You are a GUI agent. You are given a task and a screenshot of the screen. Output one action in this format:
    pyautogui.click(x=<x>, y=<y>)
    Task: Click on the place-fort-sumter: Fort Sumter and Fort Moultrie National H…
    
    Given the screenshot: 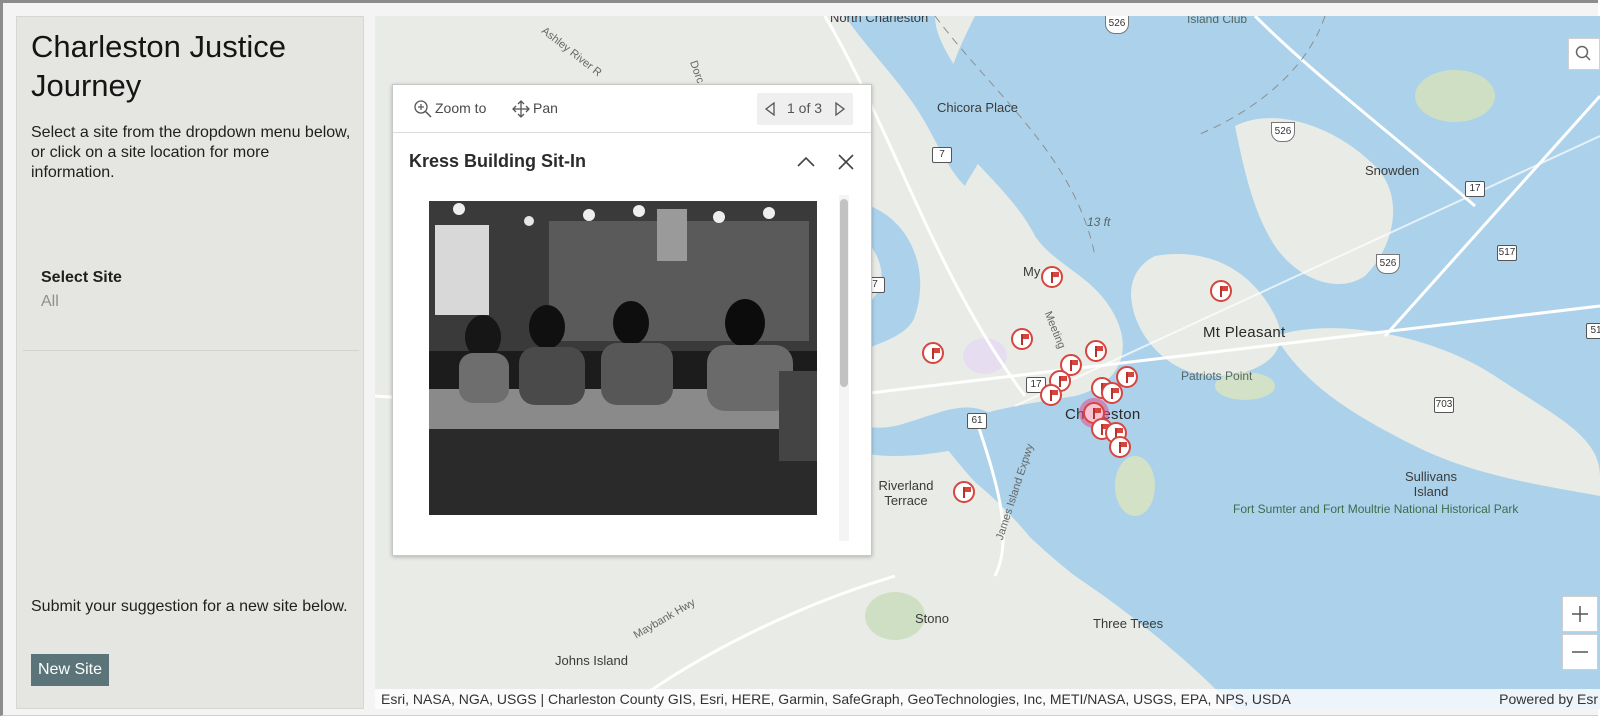 What is the action you would take?
    pyautogui.click(x=1375, y=509)
    